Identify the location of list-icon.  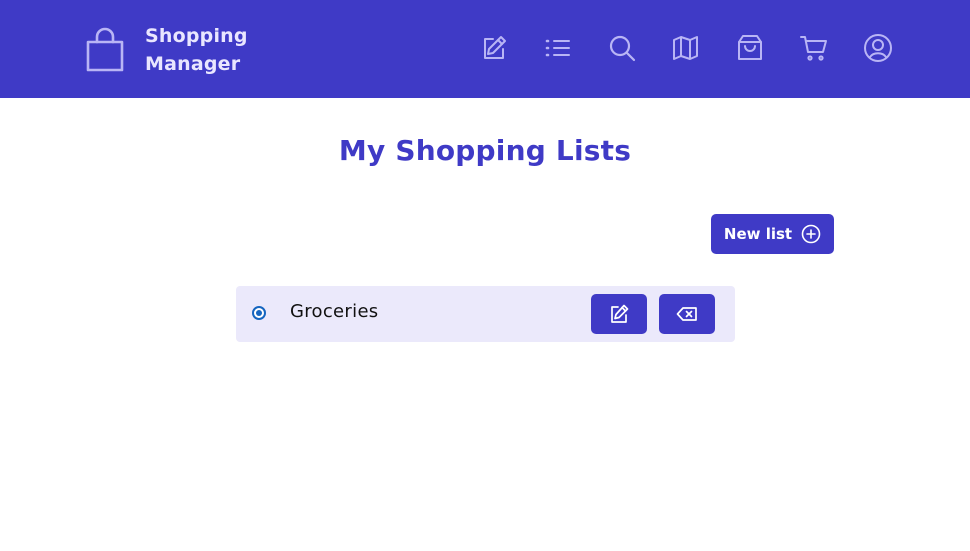
(557, 48).